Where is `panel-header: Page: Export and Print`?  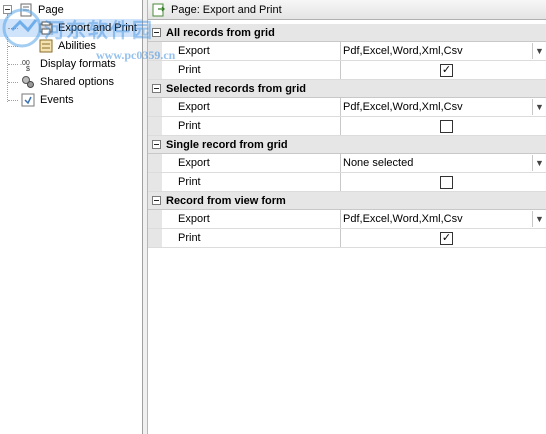 panel-header: Page: Export and Print is located at coordinates (347, 10).